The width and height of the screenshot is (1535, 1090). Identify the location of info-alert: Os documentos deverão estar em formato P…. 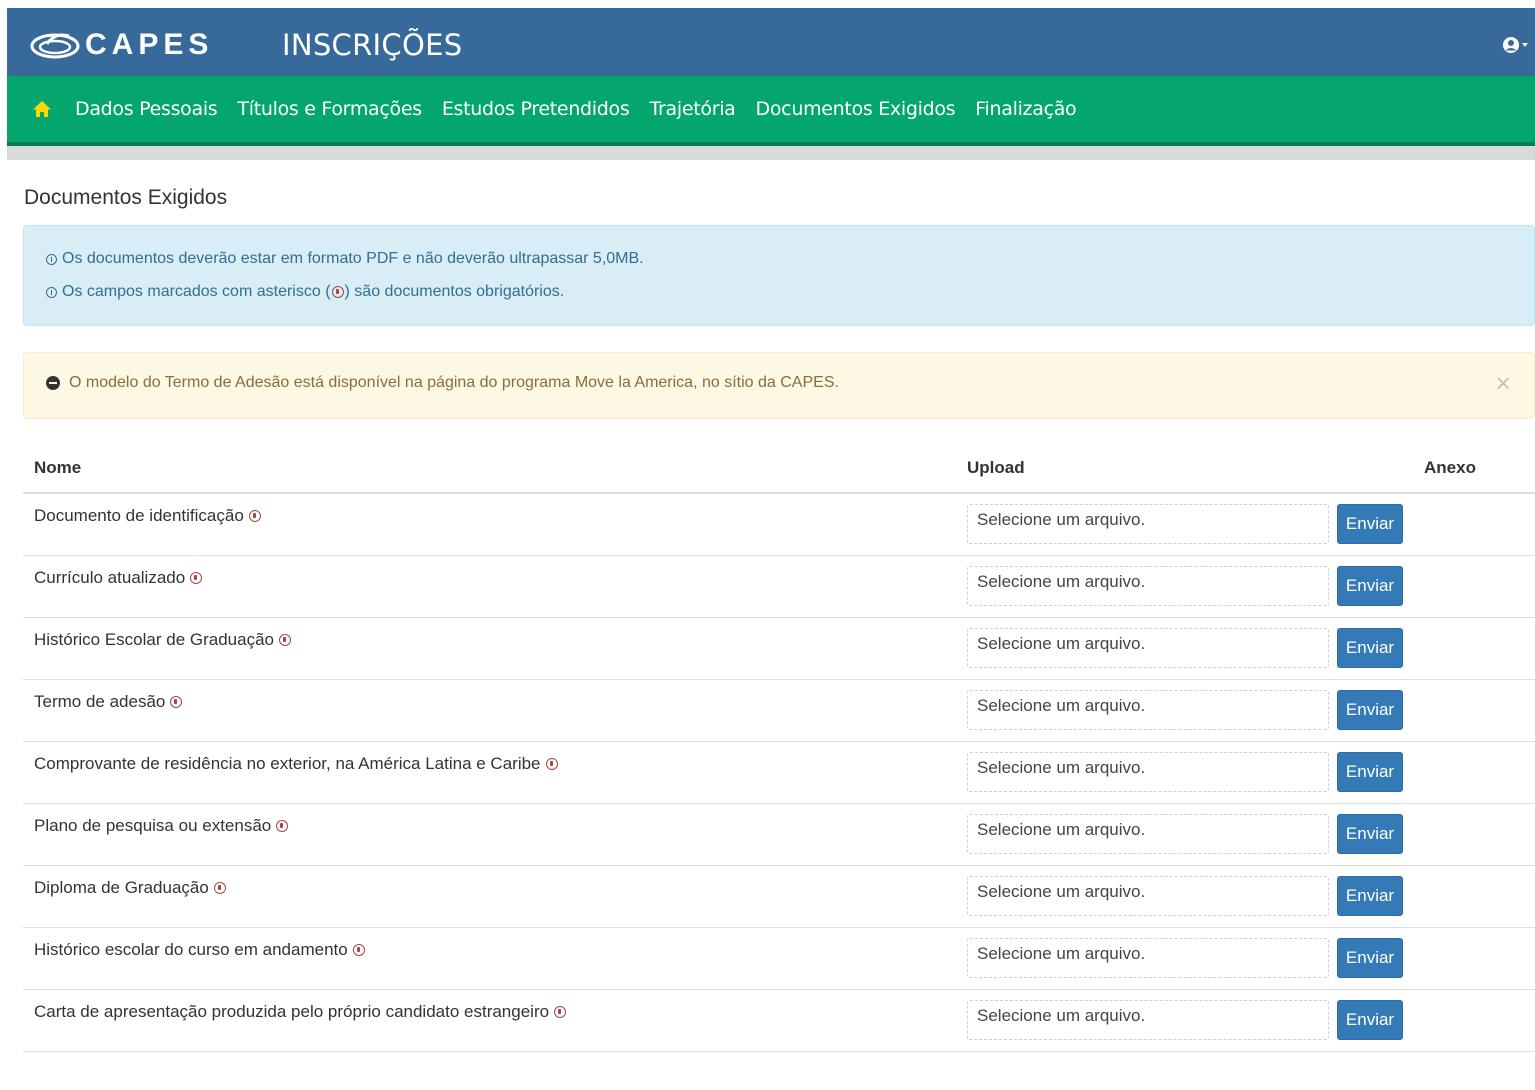
(779, 275).